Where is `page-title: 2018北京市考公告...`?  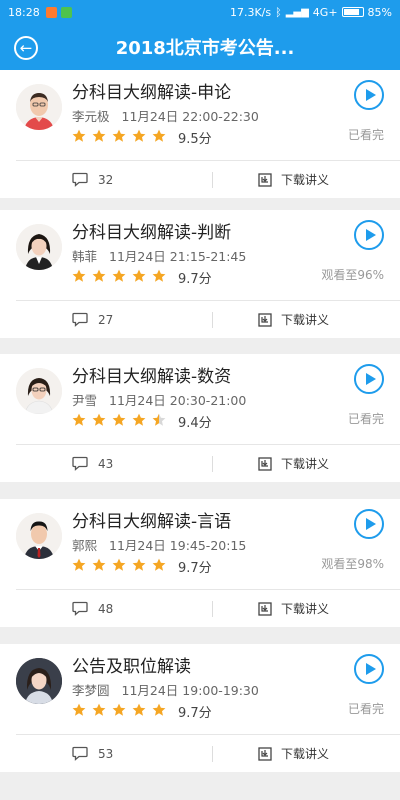
page-title: 2018北京市考公告... is located at coordinates (205, 48).